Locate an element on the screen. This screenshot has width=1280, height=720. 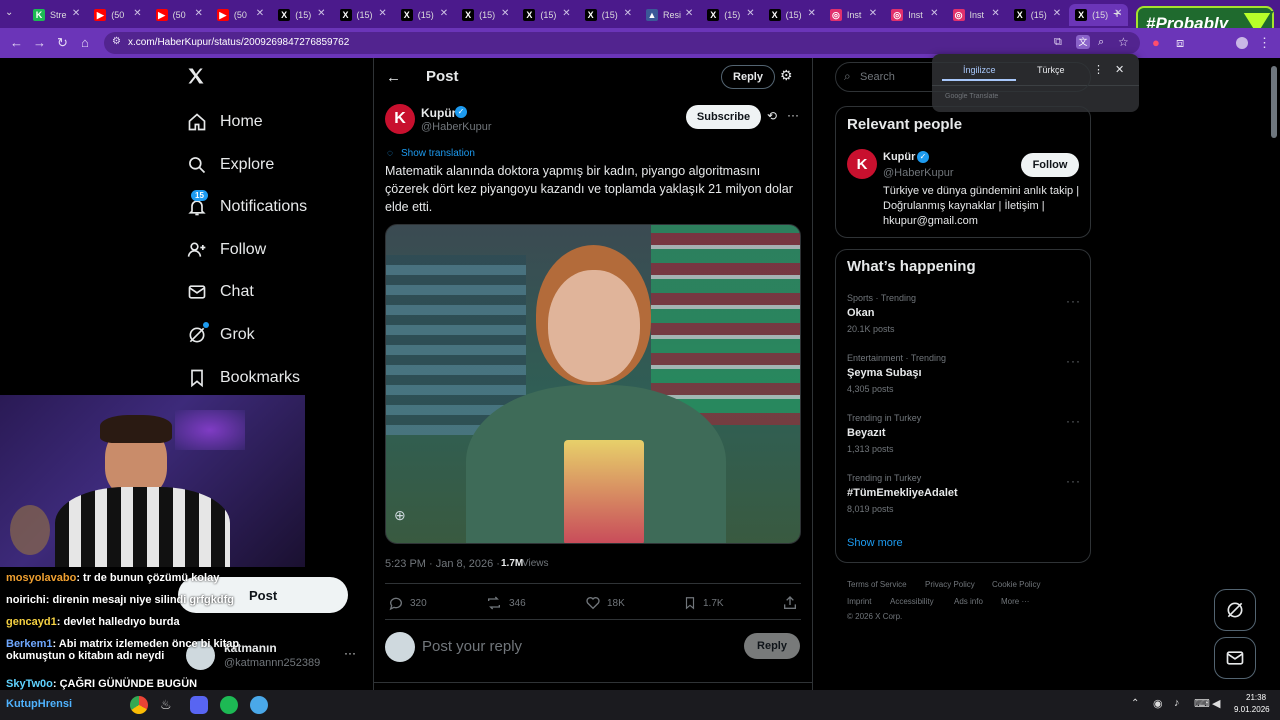
author-handle: @HaberKupur is located at coordinates (456, 127).